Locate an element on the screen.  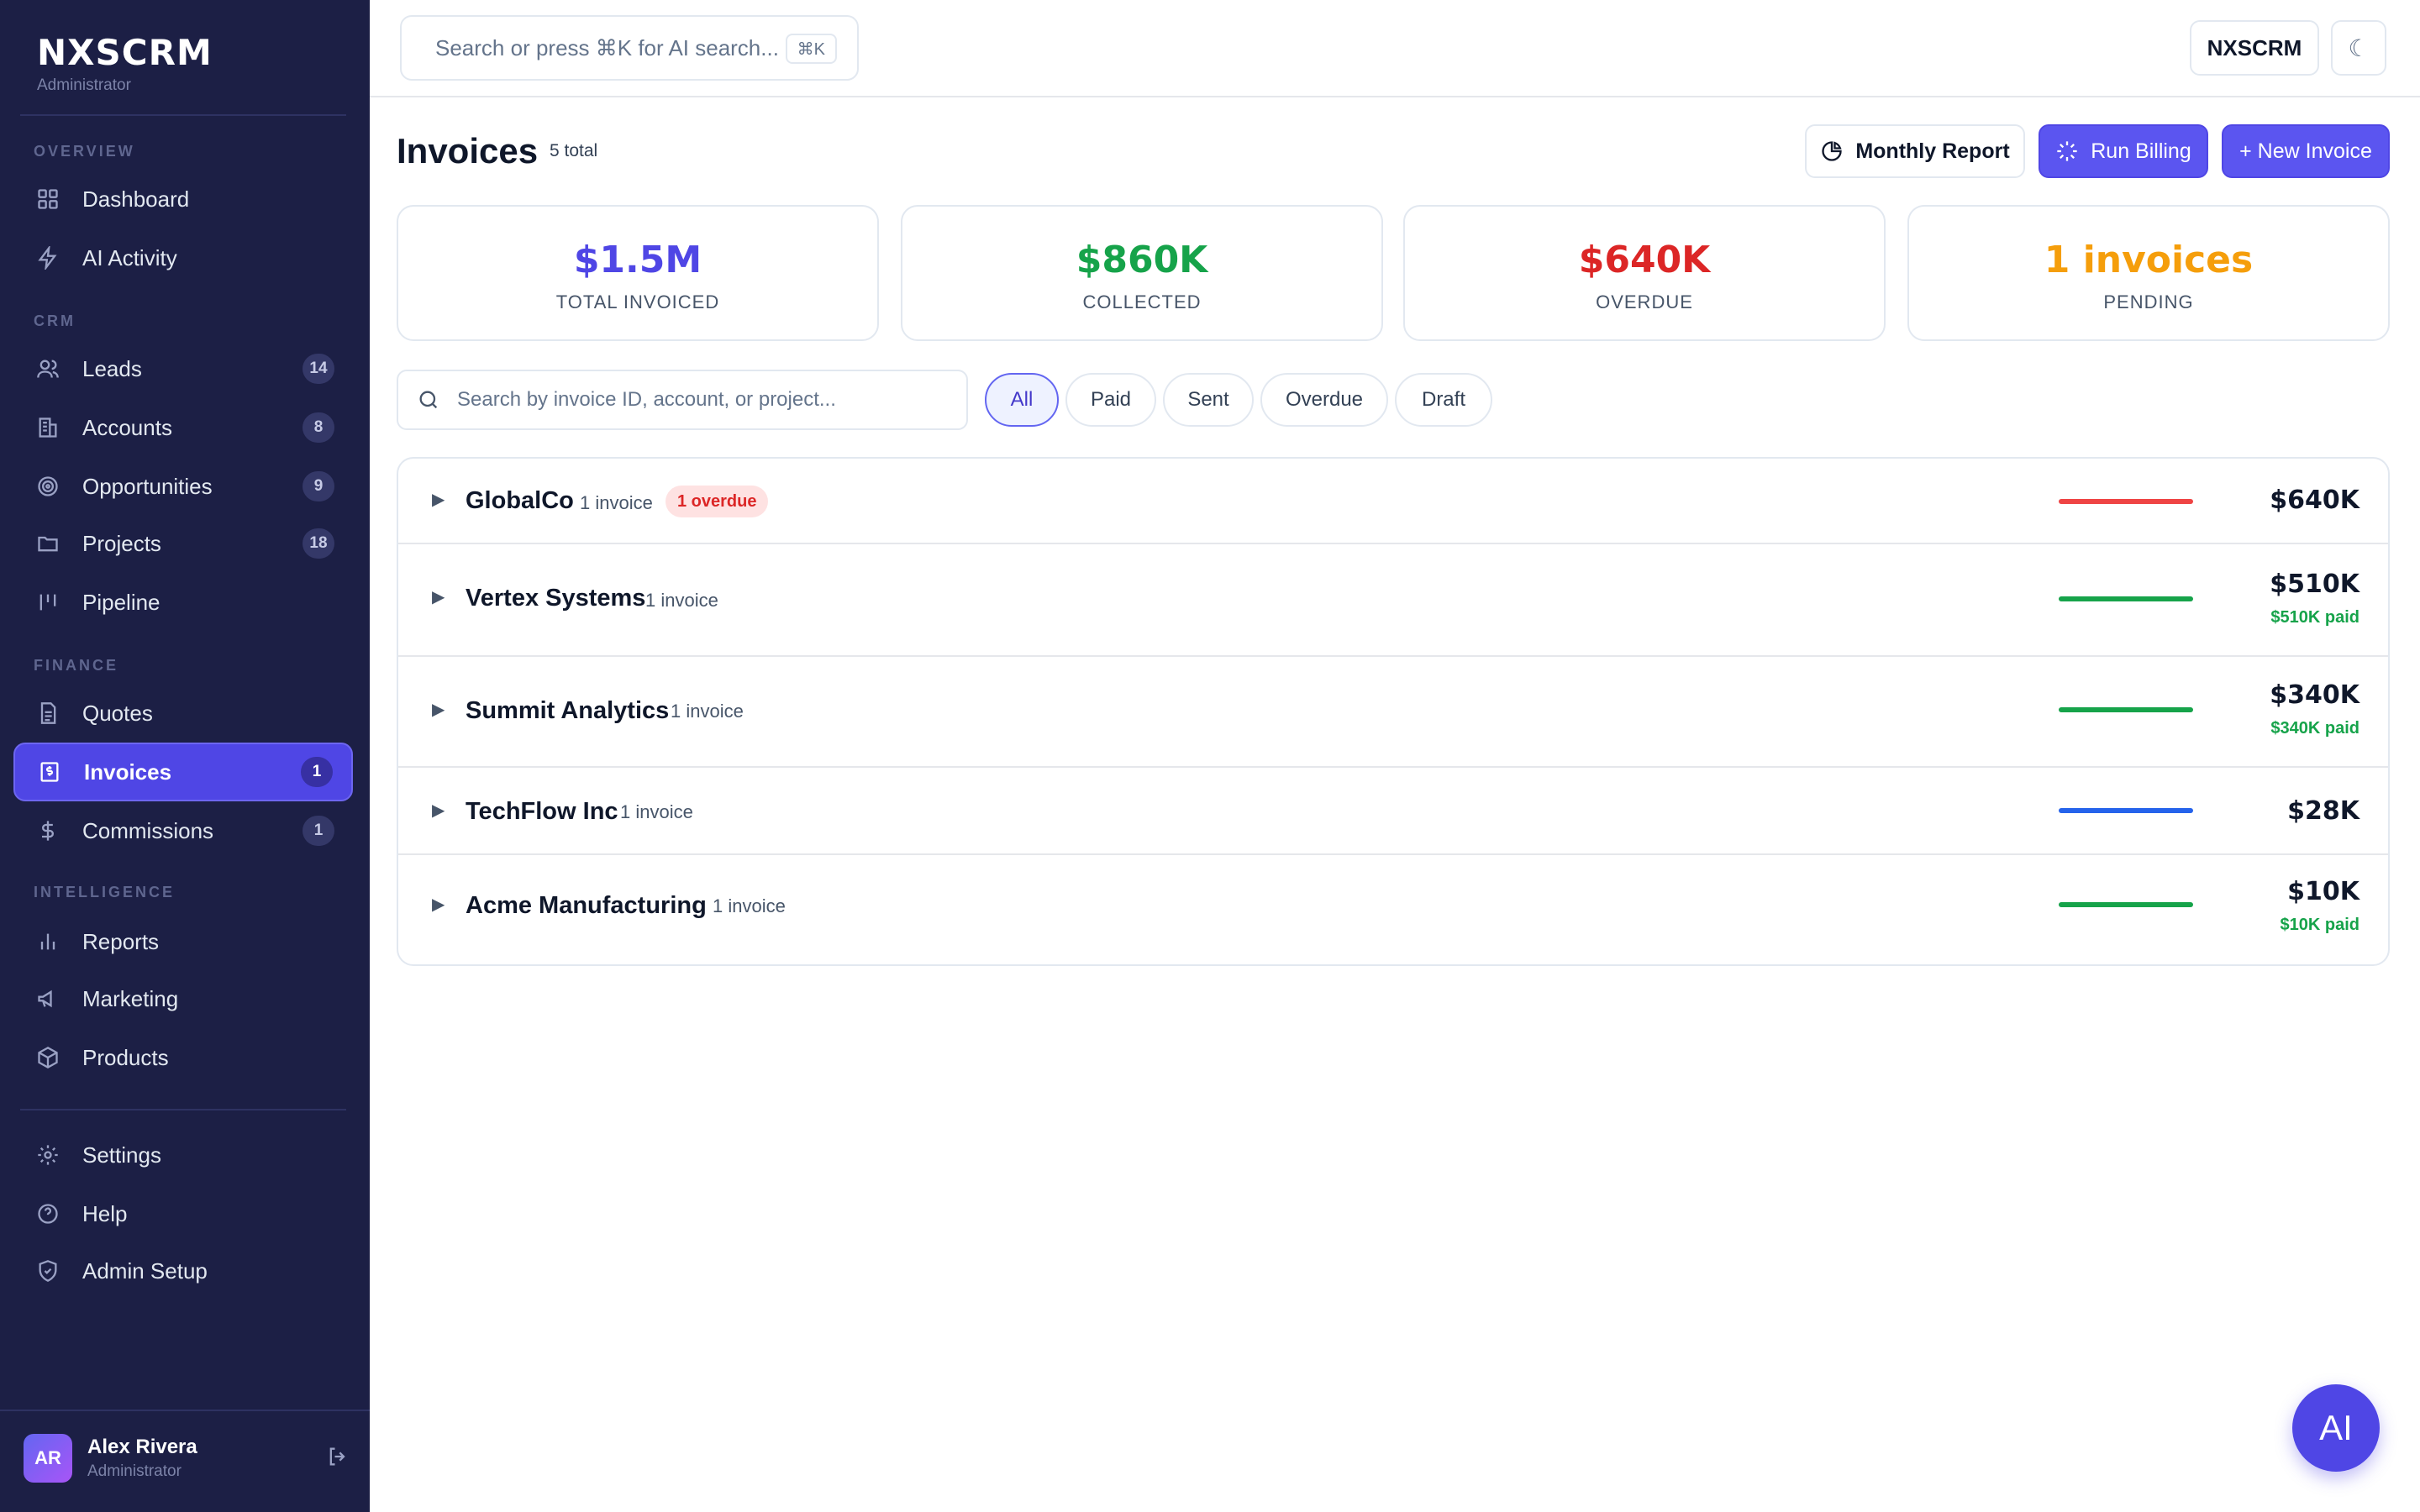
stat-value: 1 invoices is located at coordinates (2149, 260).